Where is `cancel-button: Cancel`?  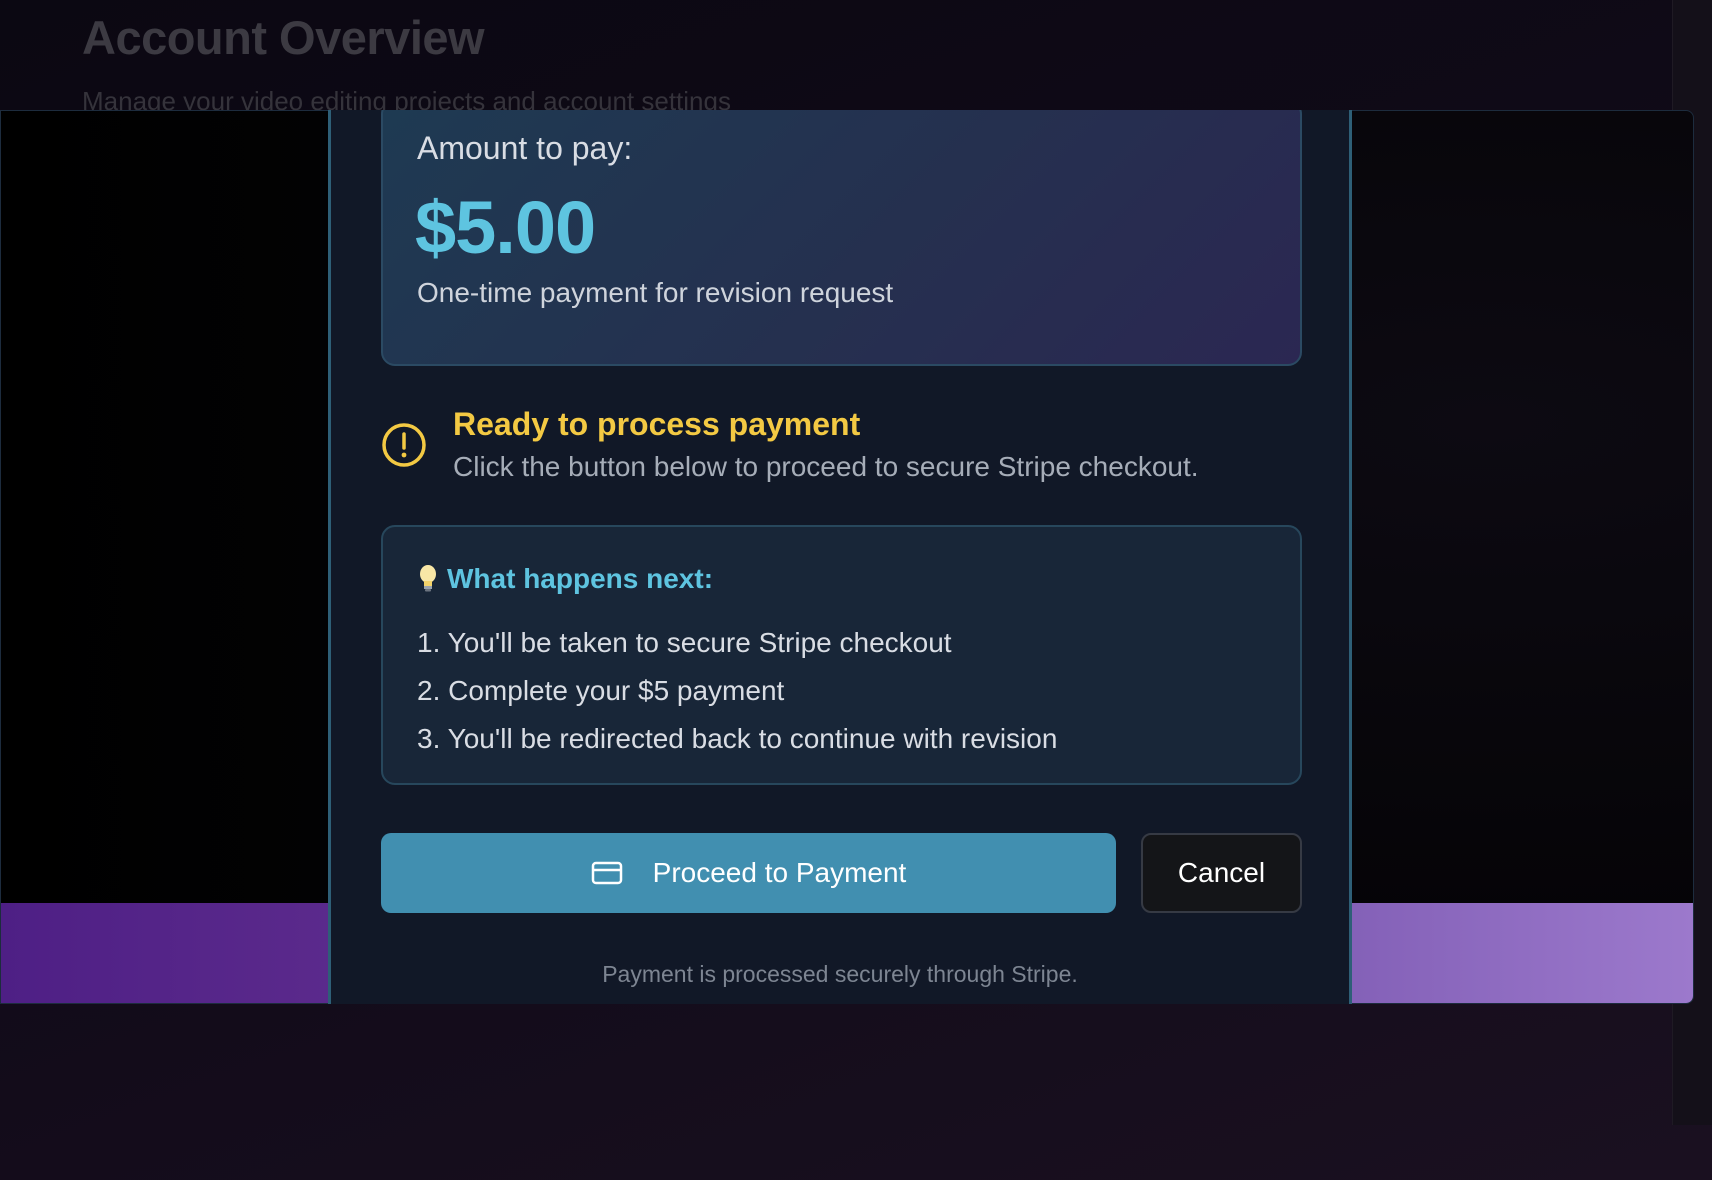
cancel-button: Cancel is located at coordinates (1221, 873).